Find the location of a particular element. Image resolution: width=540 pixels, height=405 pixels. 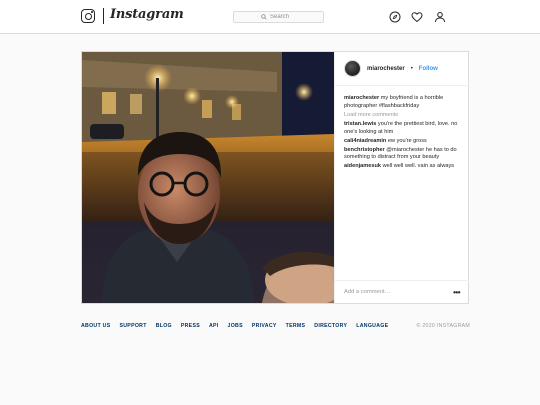

comment: cali4niadreamin ew you're gross is located at coordinates (404, 142).